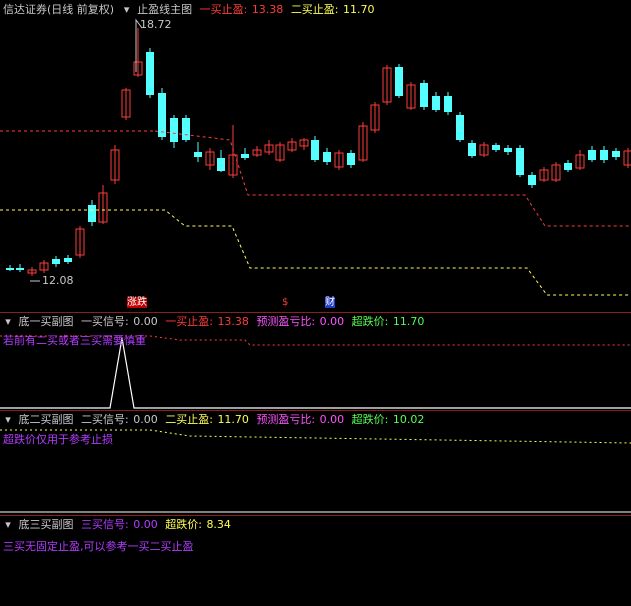 The height and width of the screenshot is (606, 631). Describe the element at coordinates (98, 546) in the screenshot. I see `sub3-note: 三买无固定止盈,可以参考一买二买止盈` at that location.